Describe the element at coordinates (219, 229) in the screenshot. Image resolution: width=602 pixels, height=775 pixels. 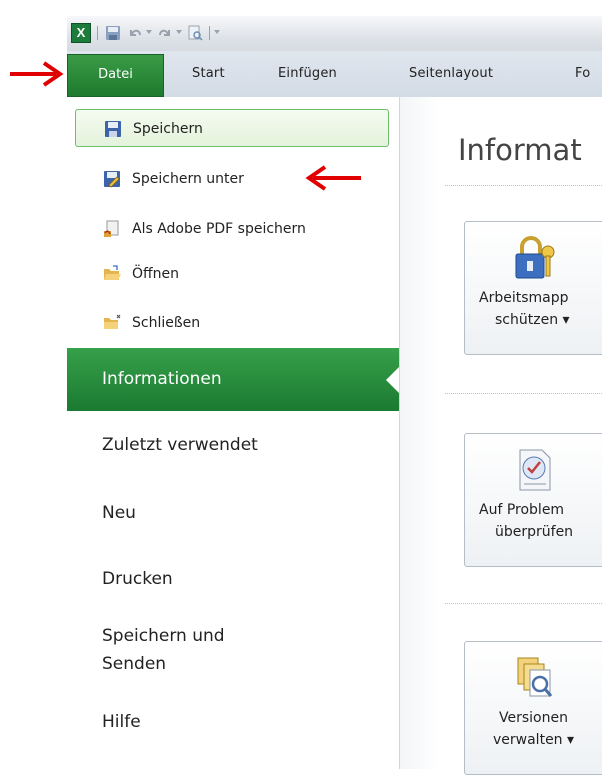
I see `save-as-pdf-command-label: Als Adobe PDF speichern` at that location.